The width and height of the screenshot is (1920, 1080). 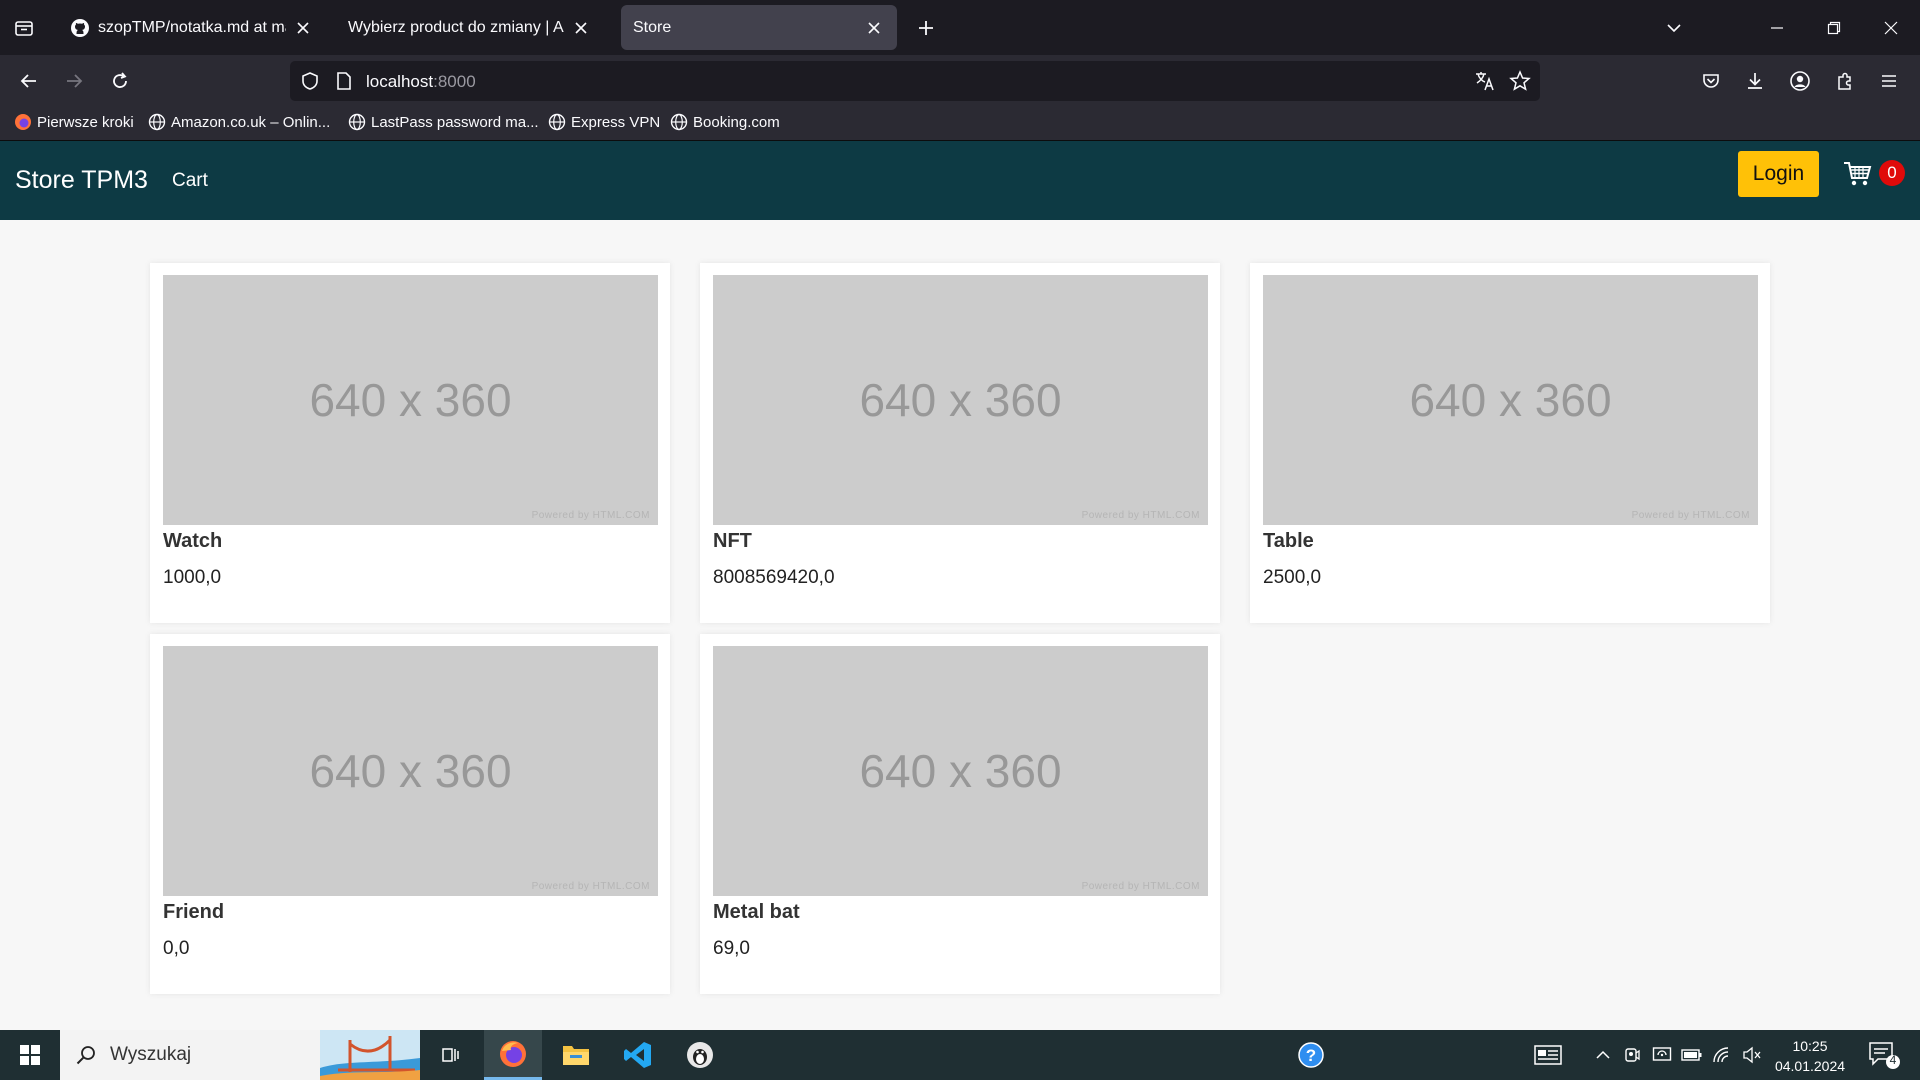 I want to click on taskbar-firefox, so click(x=513, y=1055).